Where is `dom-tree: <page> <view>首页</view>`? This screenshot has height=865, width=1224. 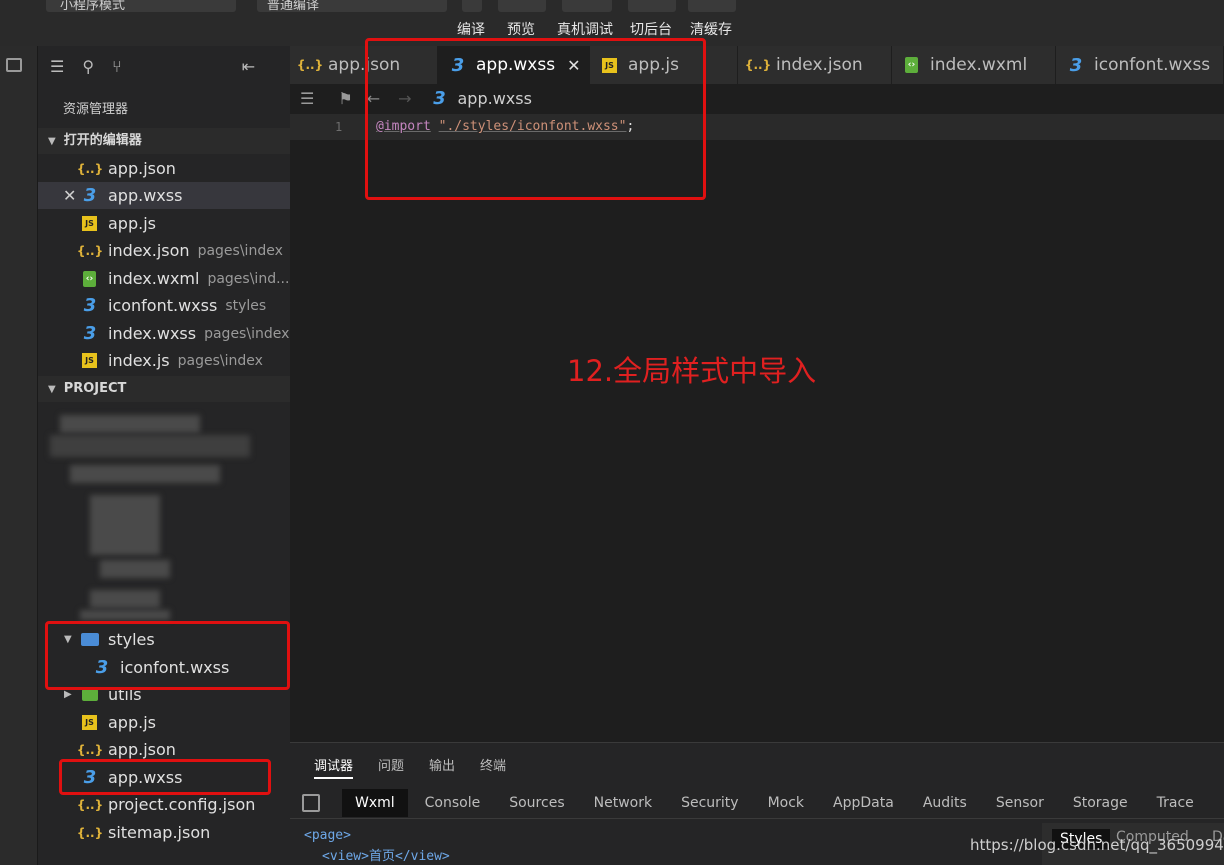 dom-tree: <page> <view>首页</view> is located at coordinates (377, 845).